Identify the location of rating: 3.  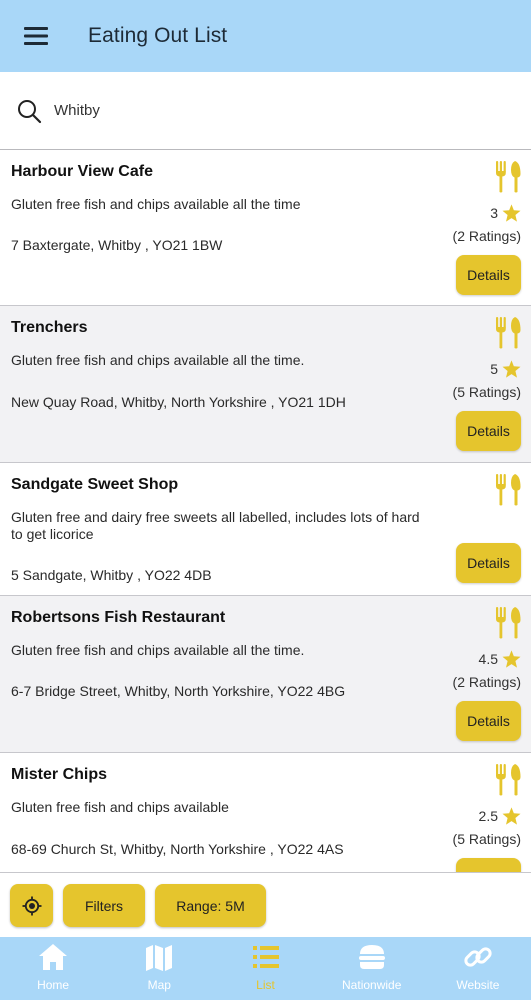
(505, 213).